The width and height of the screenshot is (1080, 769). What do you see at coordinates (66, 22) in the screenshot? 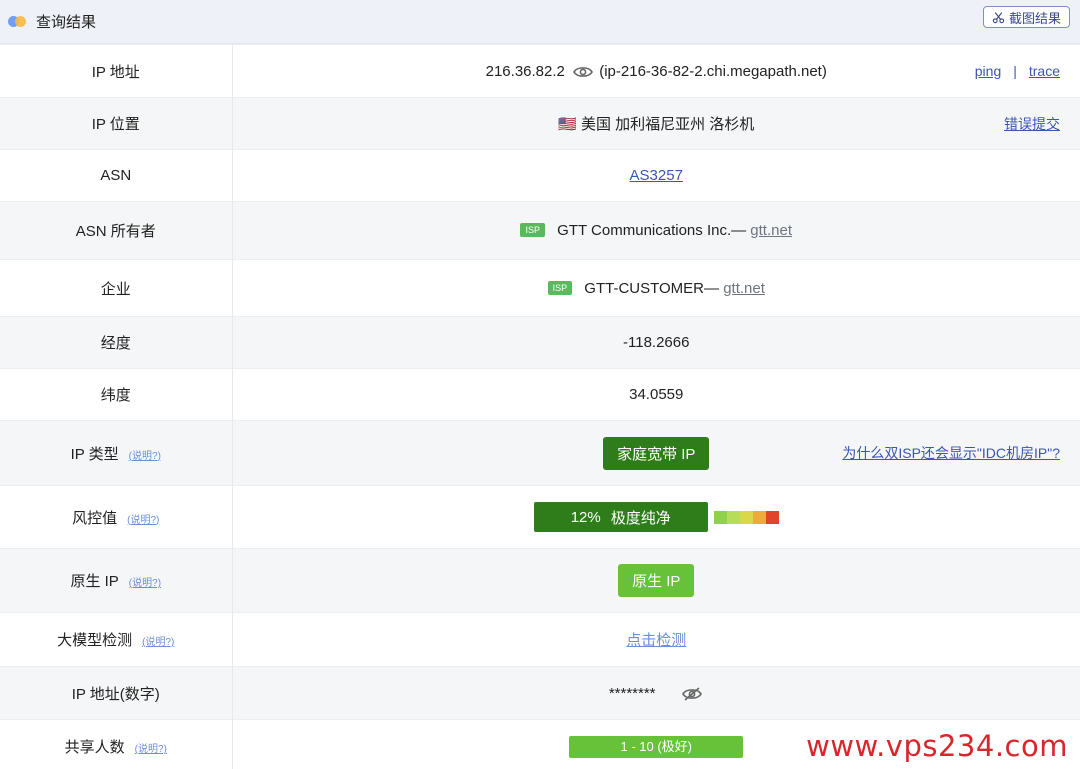
I see `page-title: 查询结果` at bounding box center [66, 22].